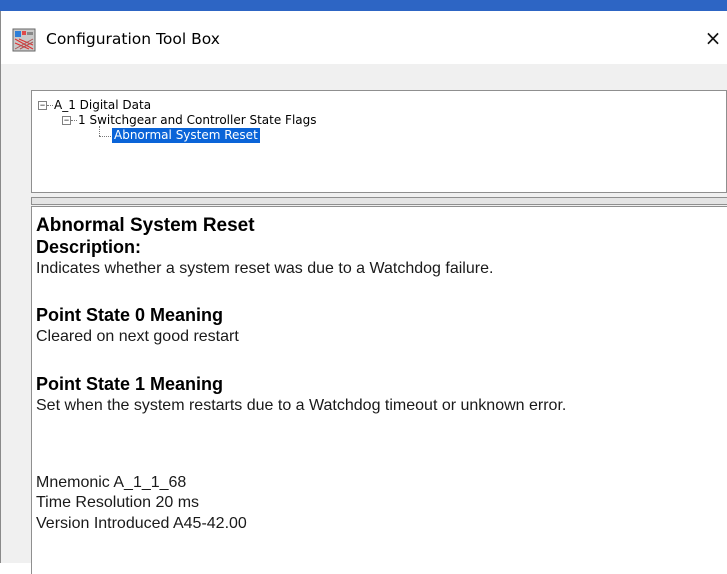 The width and height of the screenshot is (727, 574). What do you see at coordinates (197, 120) in the screenshot?
I see `tree-node-switchgear: 1 Switchgear and Controller State Flags` at bounding box center [197, 120].